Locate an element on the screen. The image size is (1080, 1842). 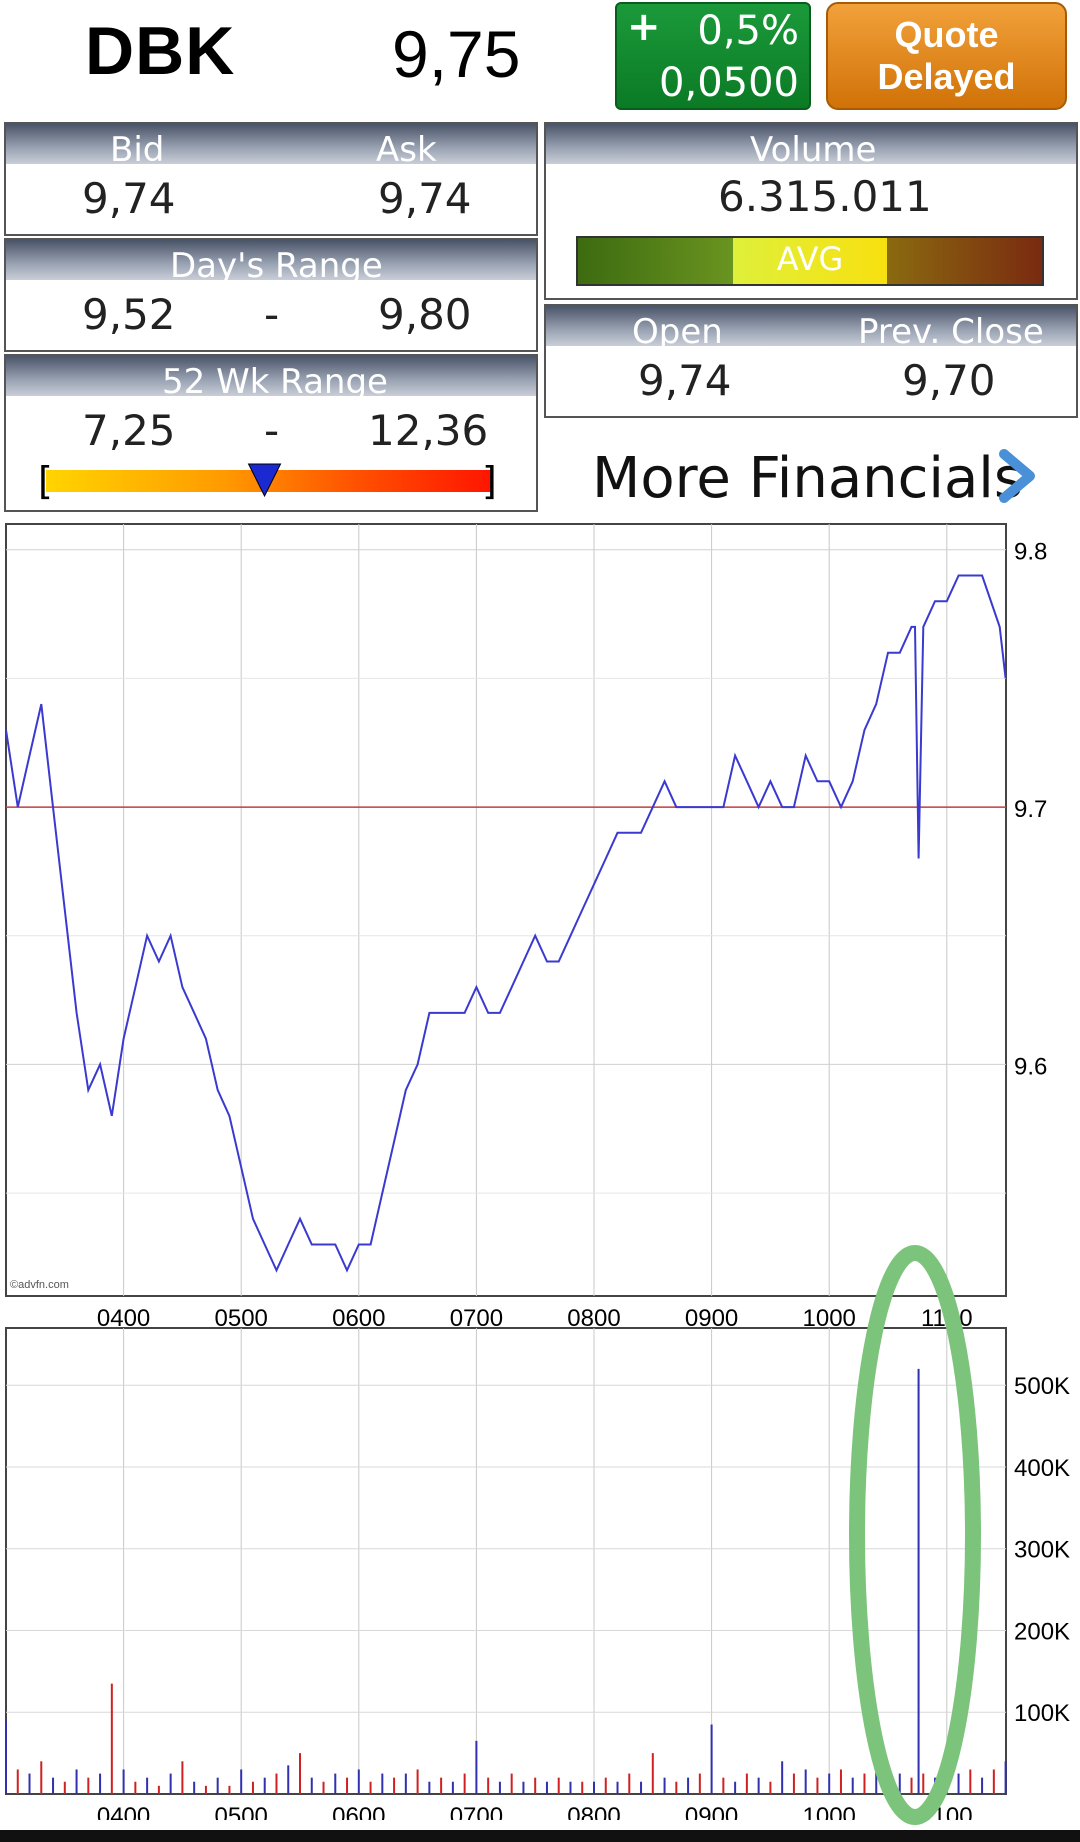
highlight-ellipse is located at coordinates (915, 1535).